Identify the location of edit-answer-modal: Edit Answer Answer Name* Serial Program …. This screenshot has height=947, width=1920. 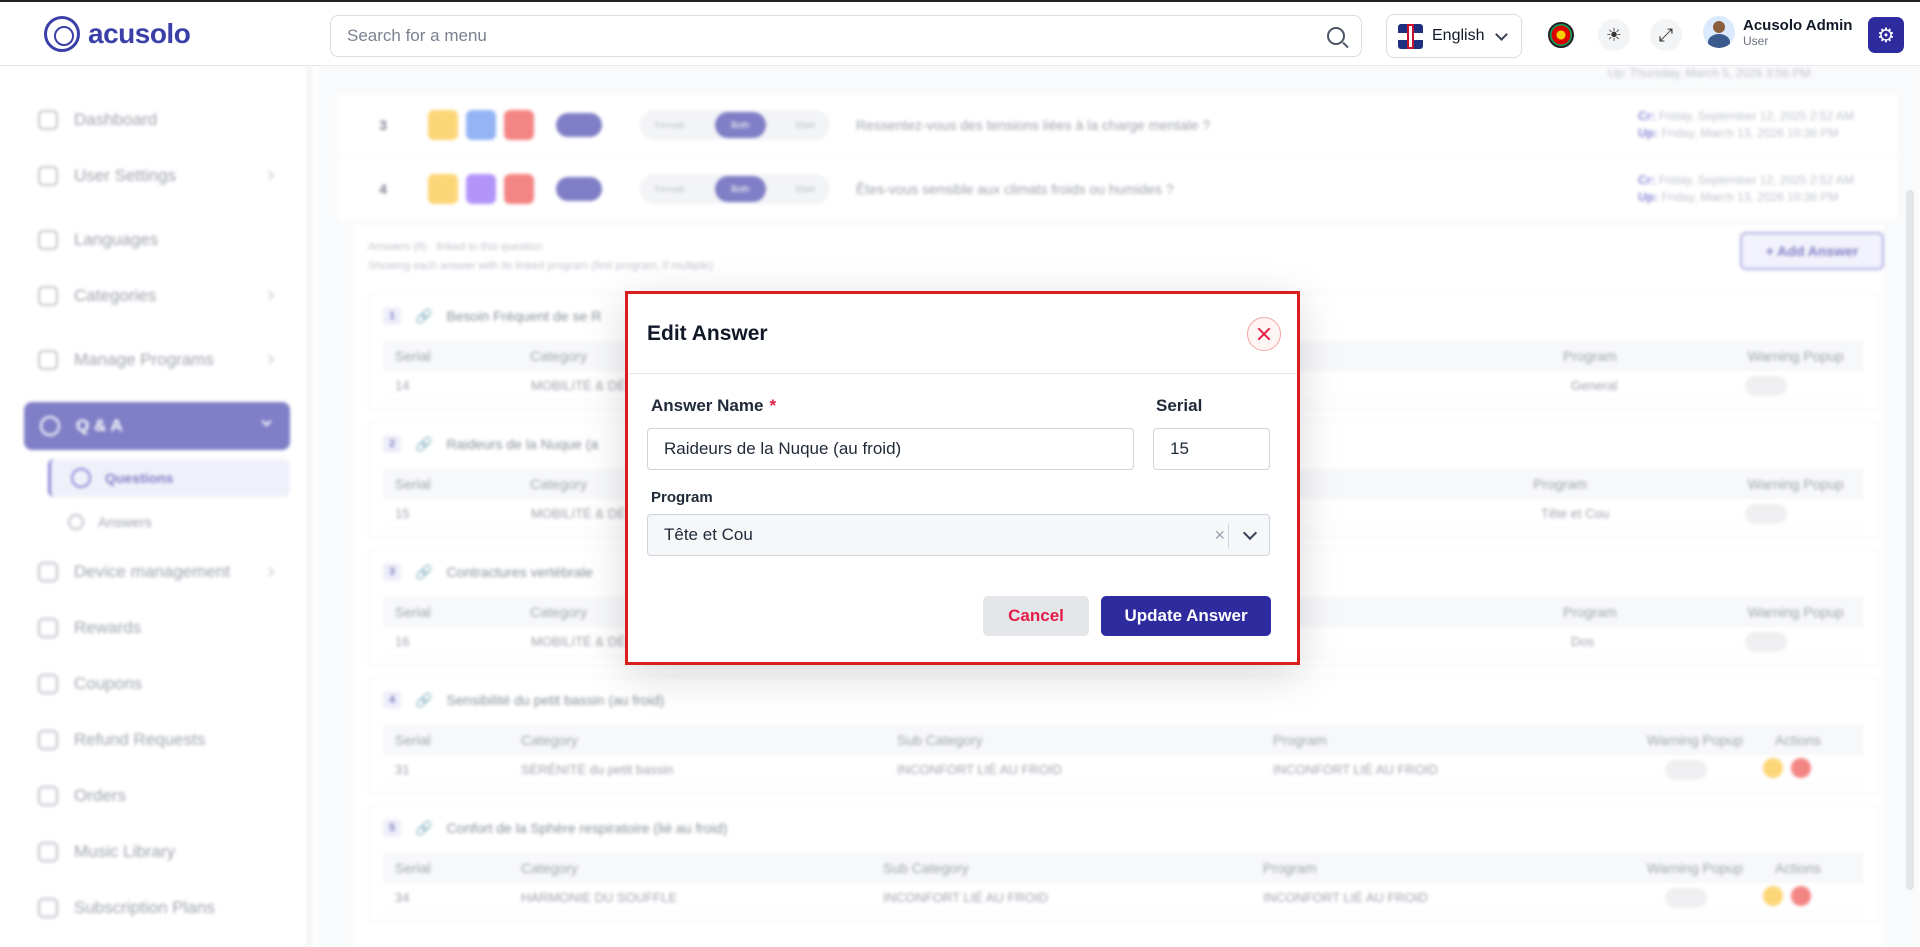
(962, 478).